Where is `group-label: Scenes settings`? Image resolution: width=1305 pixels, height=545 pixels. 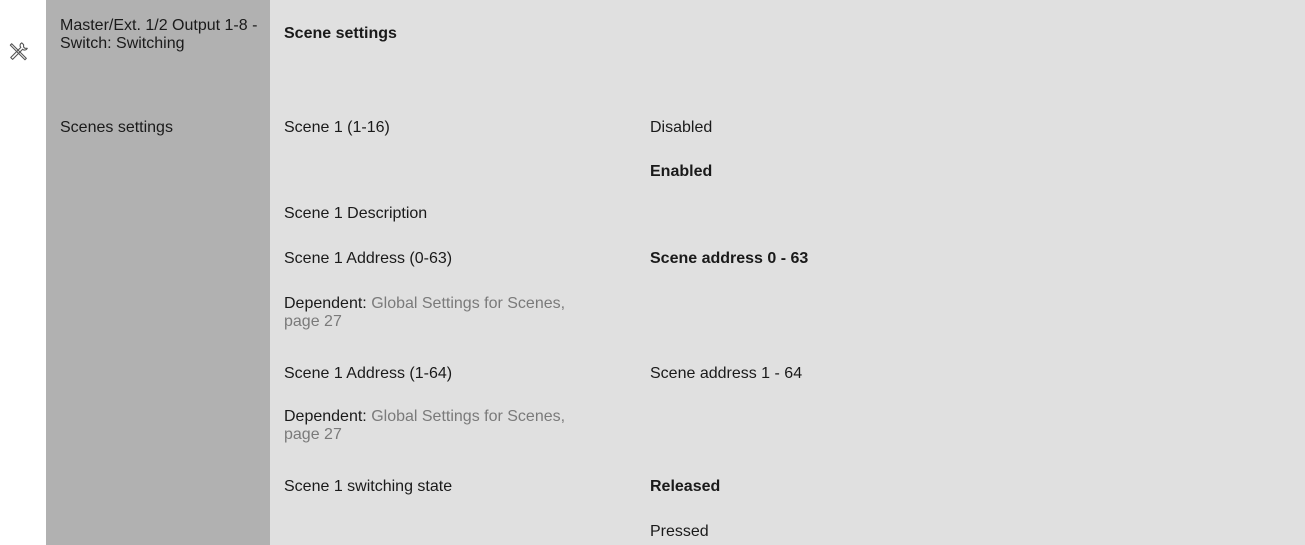
group-label: Scenes settings is located at coordinates (116, 127).